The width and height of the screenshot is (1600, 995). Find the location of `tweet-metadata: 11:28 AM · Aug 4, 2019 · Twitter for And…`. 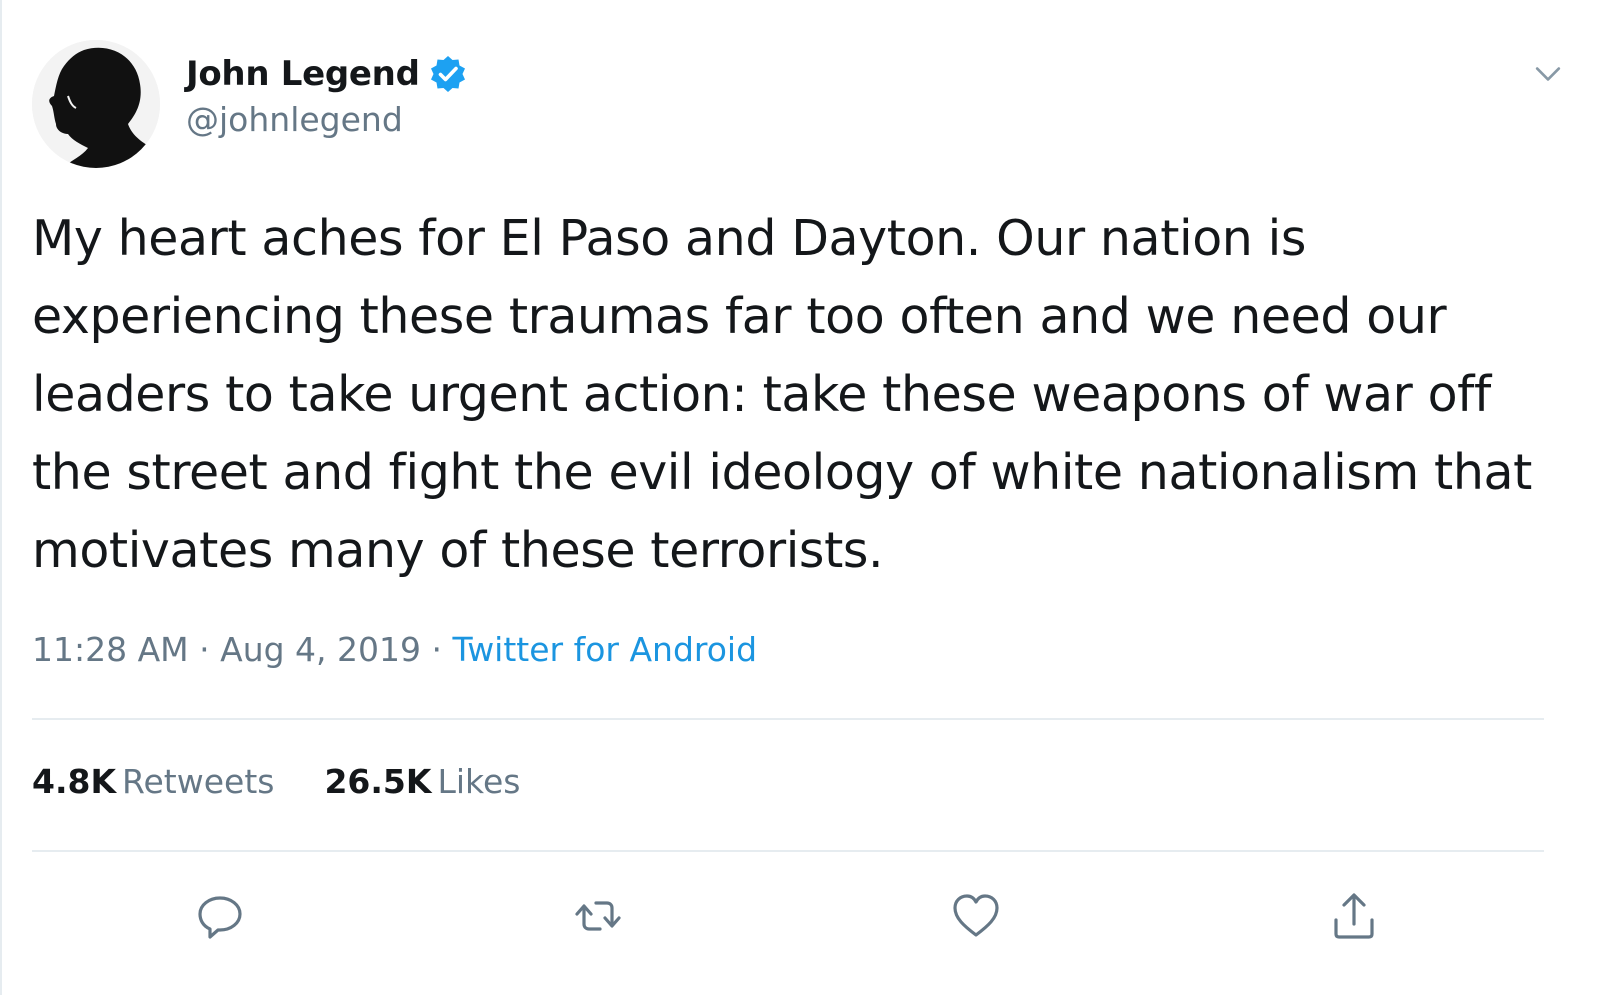

tweet-metadata: 11:28 AM · Aug 4, 2019 · Twitter for And… is located at coordinates (394, 649).